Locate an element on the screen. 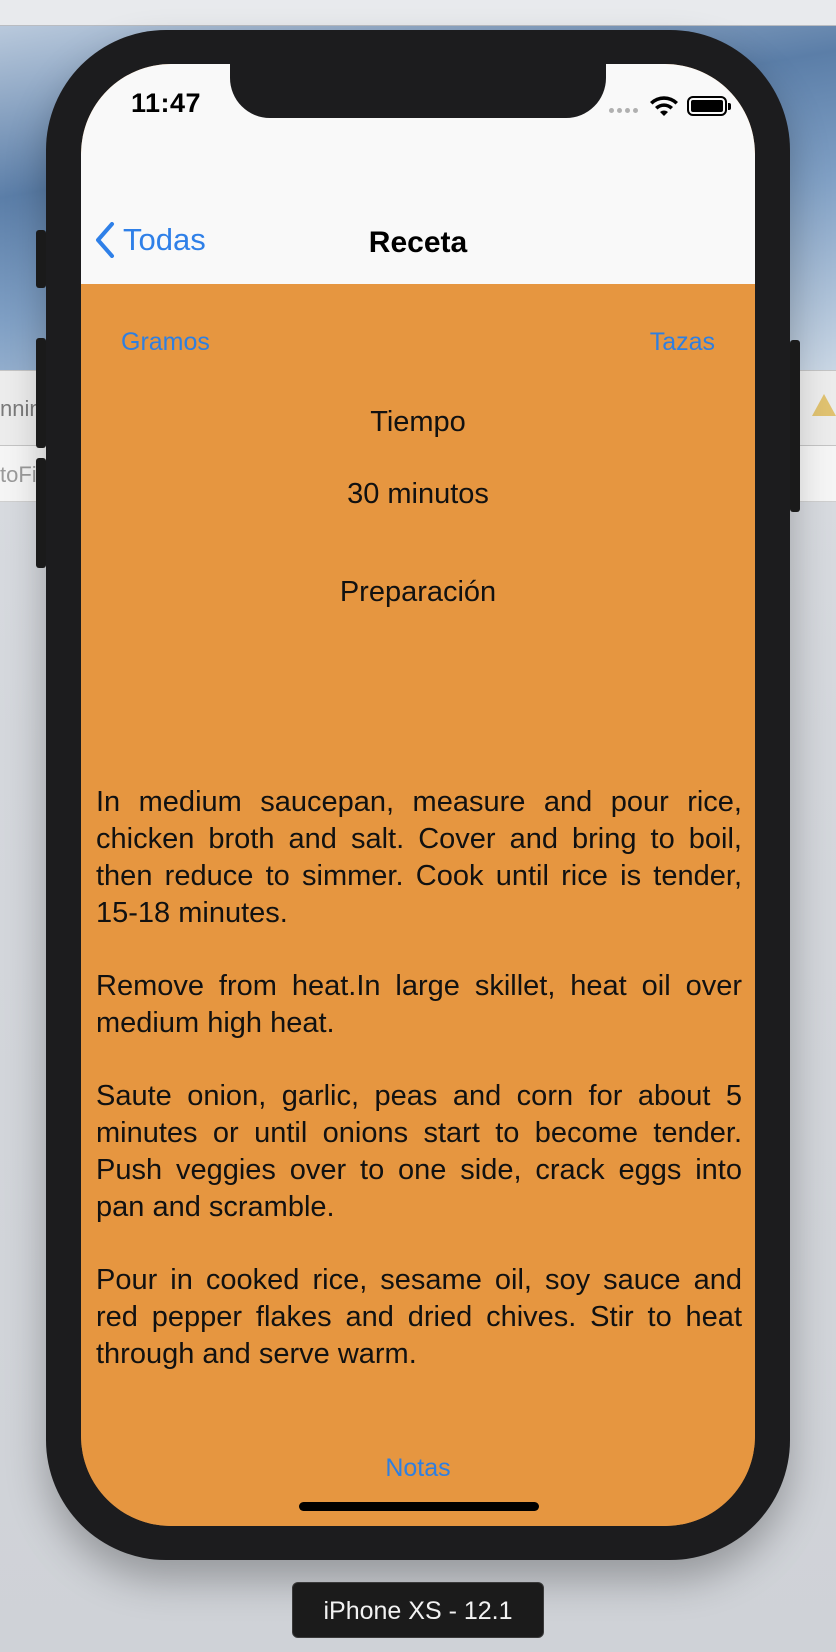  mute-switch is located at coordinates (41, 259).